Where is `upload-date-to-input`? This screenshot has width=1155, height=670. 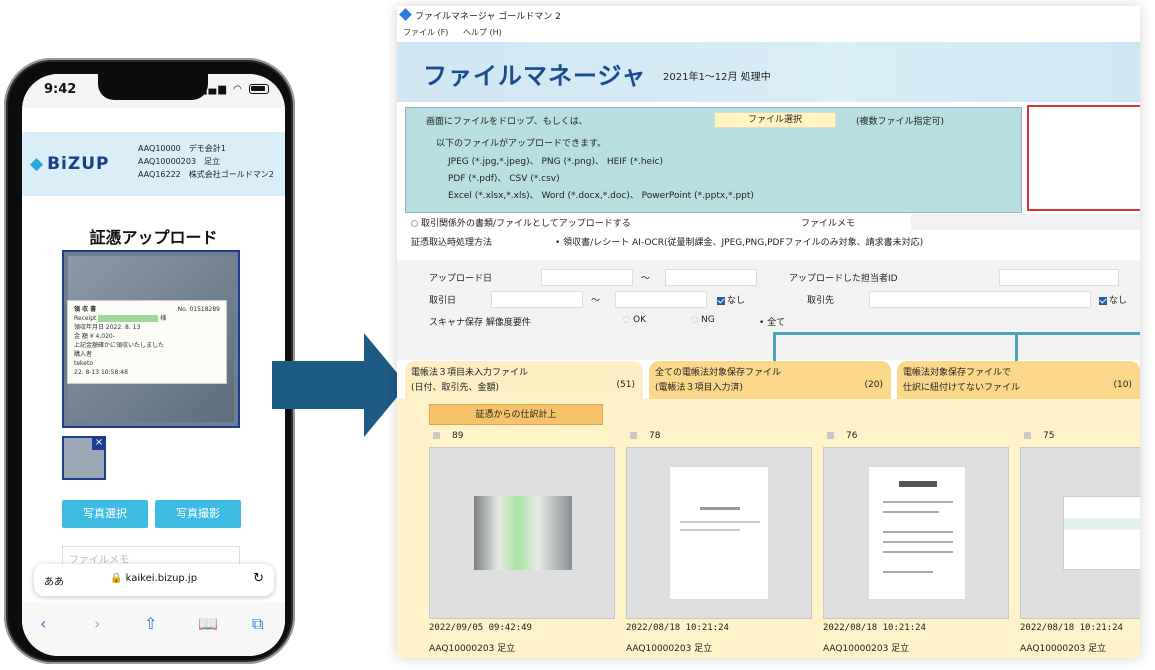 upload-date-to-input is located at coordinates (711, 277).